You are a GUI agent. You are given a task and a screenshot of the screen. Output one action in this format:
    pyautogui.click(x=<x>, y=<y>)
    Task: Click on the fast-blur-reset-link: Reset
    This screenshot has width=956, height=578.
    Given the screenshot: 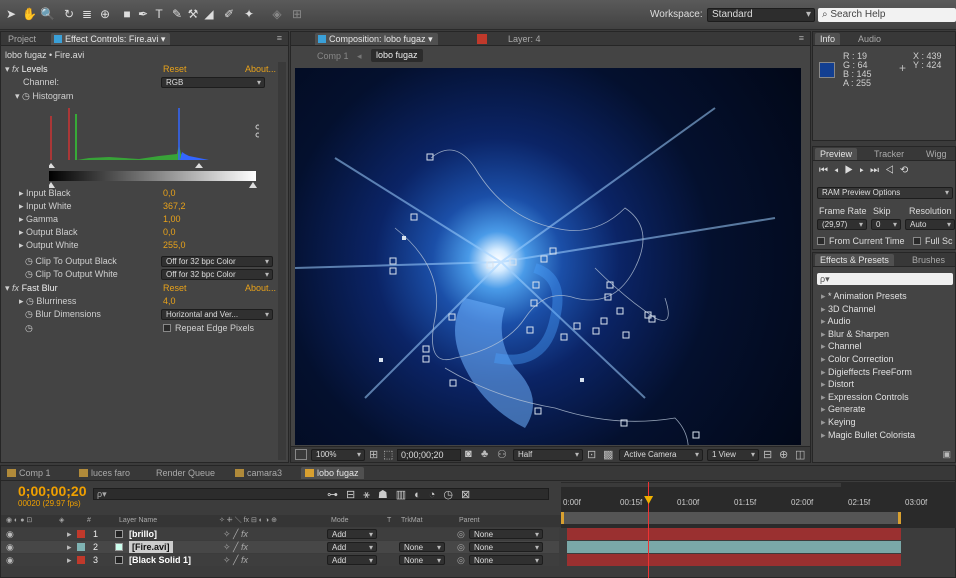 What is the action you would take?
    pyautogui.click(x=175, y=288)
    